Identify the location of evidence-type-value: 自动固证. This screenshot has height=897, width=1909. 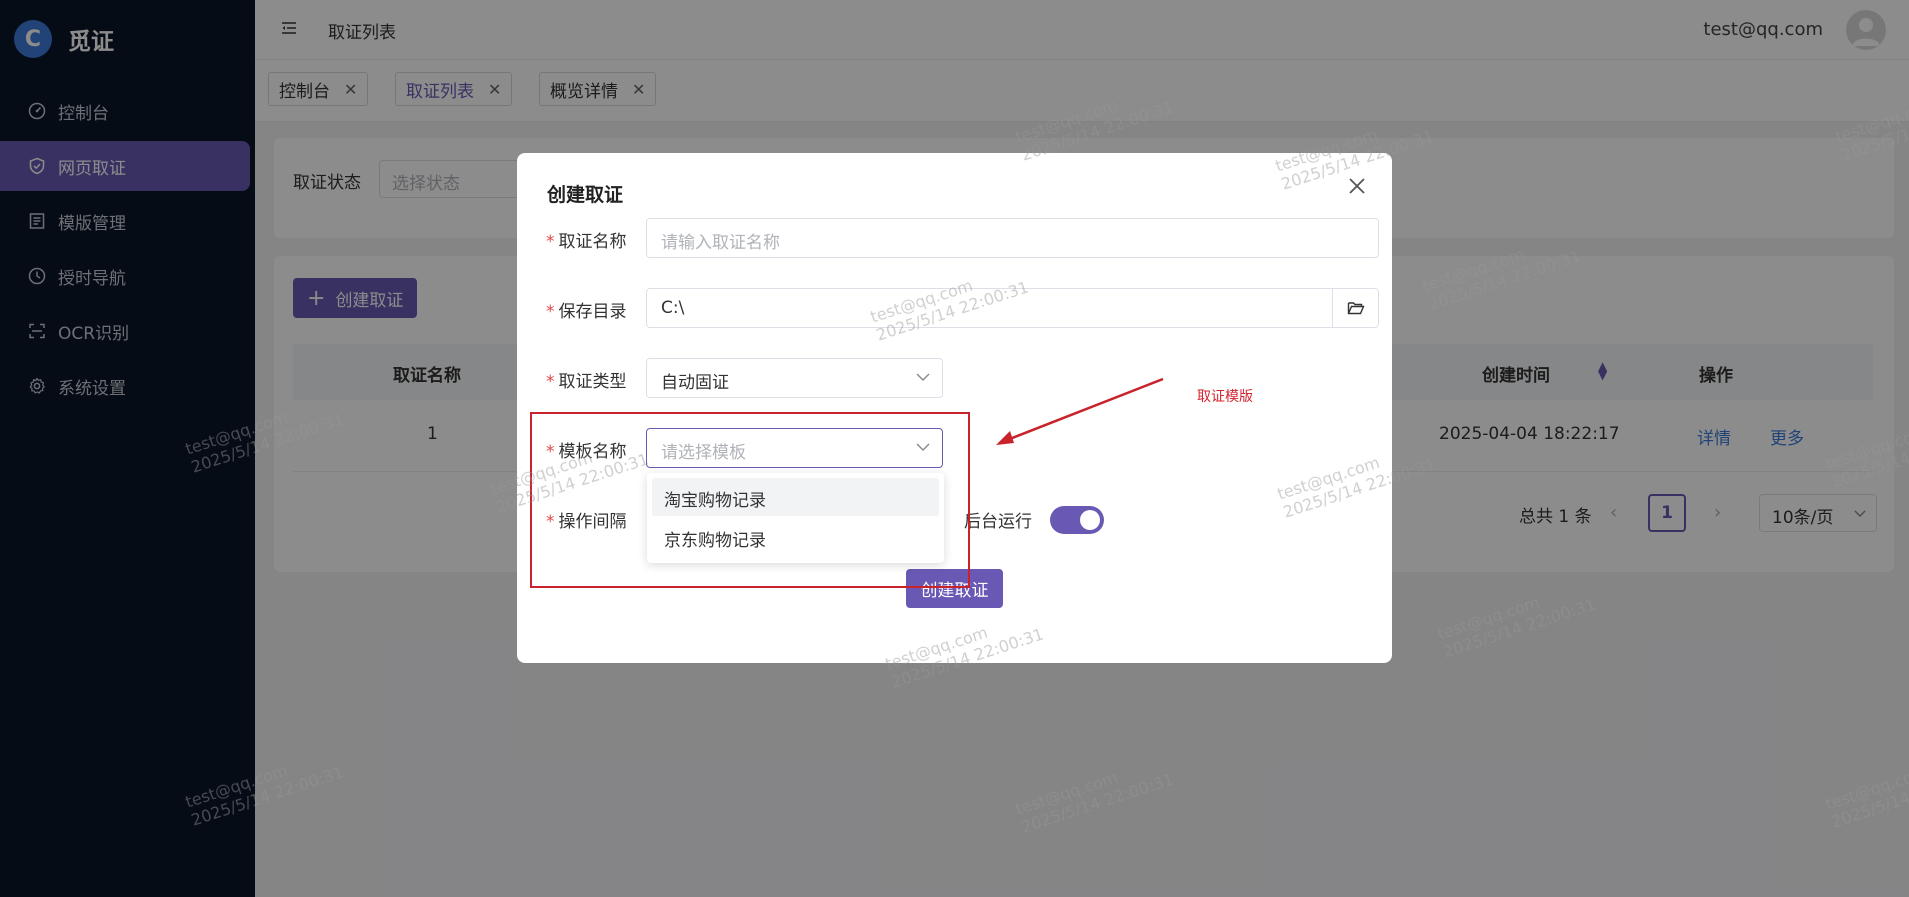
(695, 383).